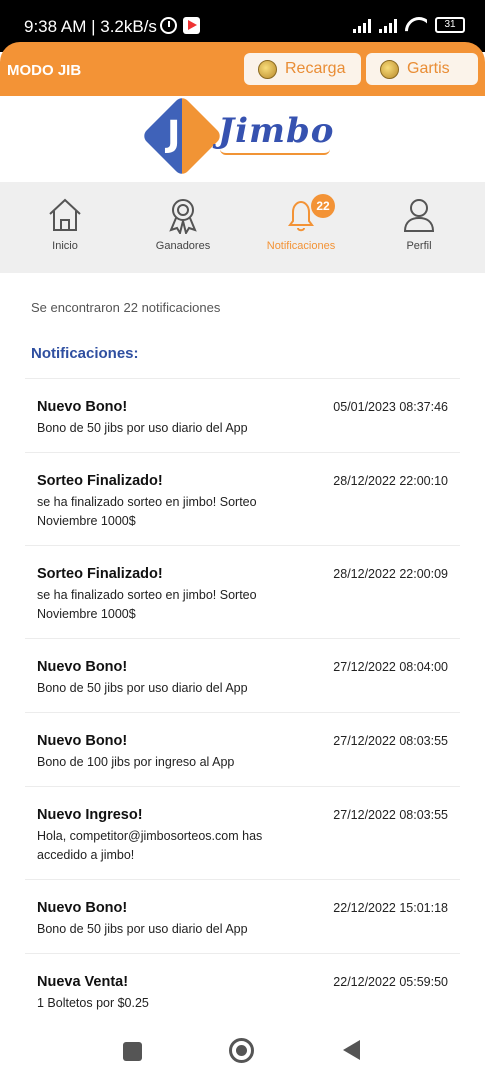 This screenshot has height=1080, width=485. I want to click on notification-body: 1 Boltetos por $0.25, so click(93, 1003).